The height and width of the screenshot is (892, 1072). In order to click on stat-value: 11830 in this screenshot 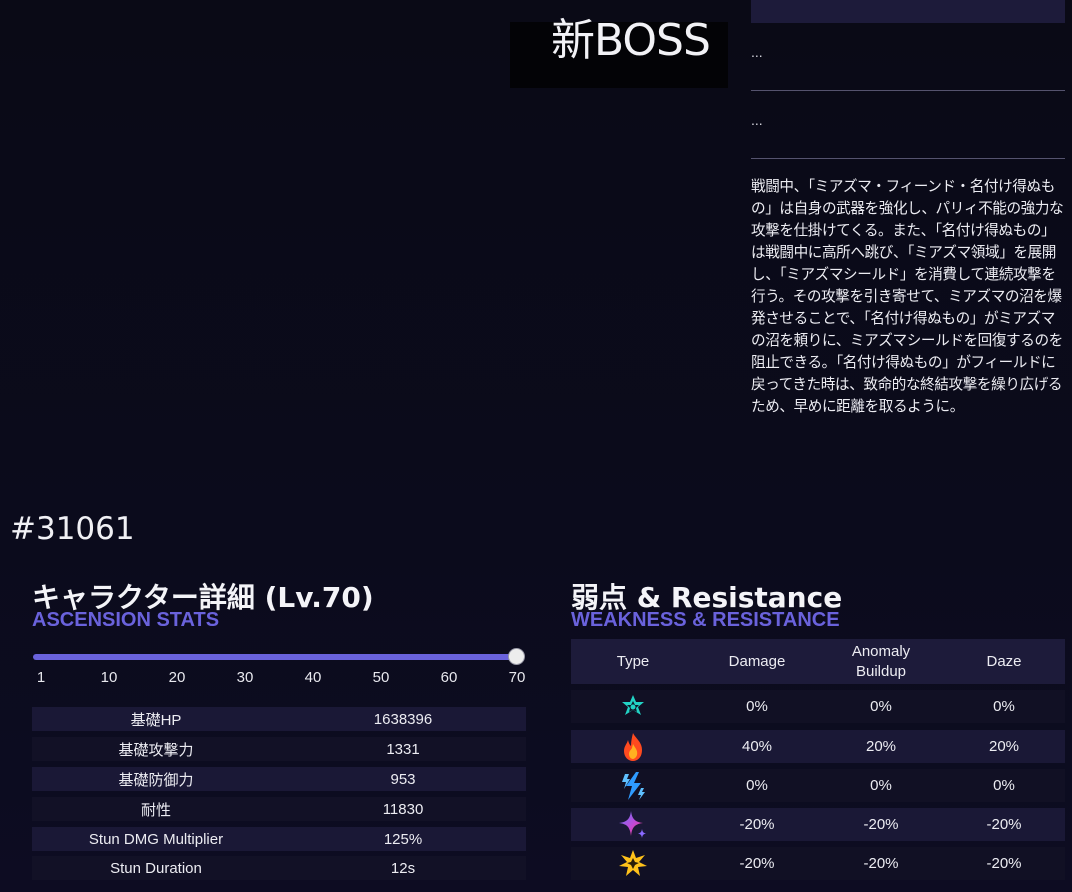, I will do `click(403, 809)`.